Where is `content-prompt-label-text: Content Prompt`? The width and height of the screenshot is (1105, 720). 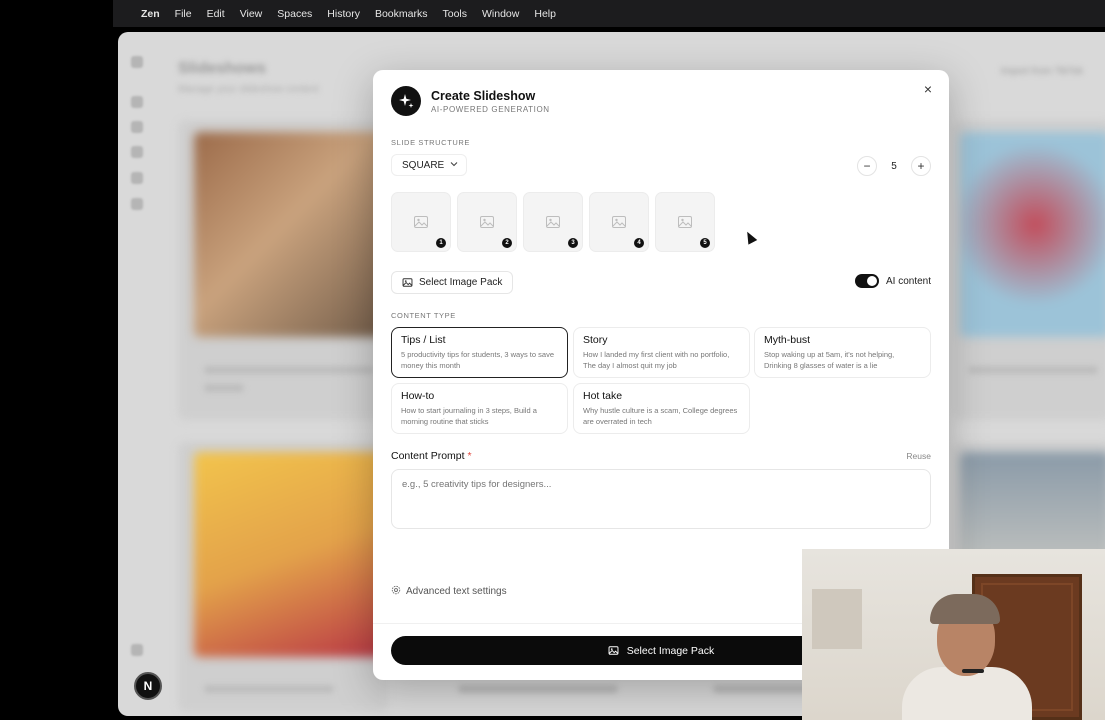 content-prompt-label-text: Content Prompt is located at coordinates (428, 456).